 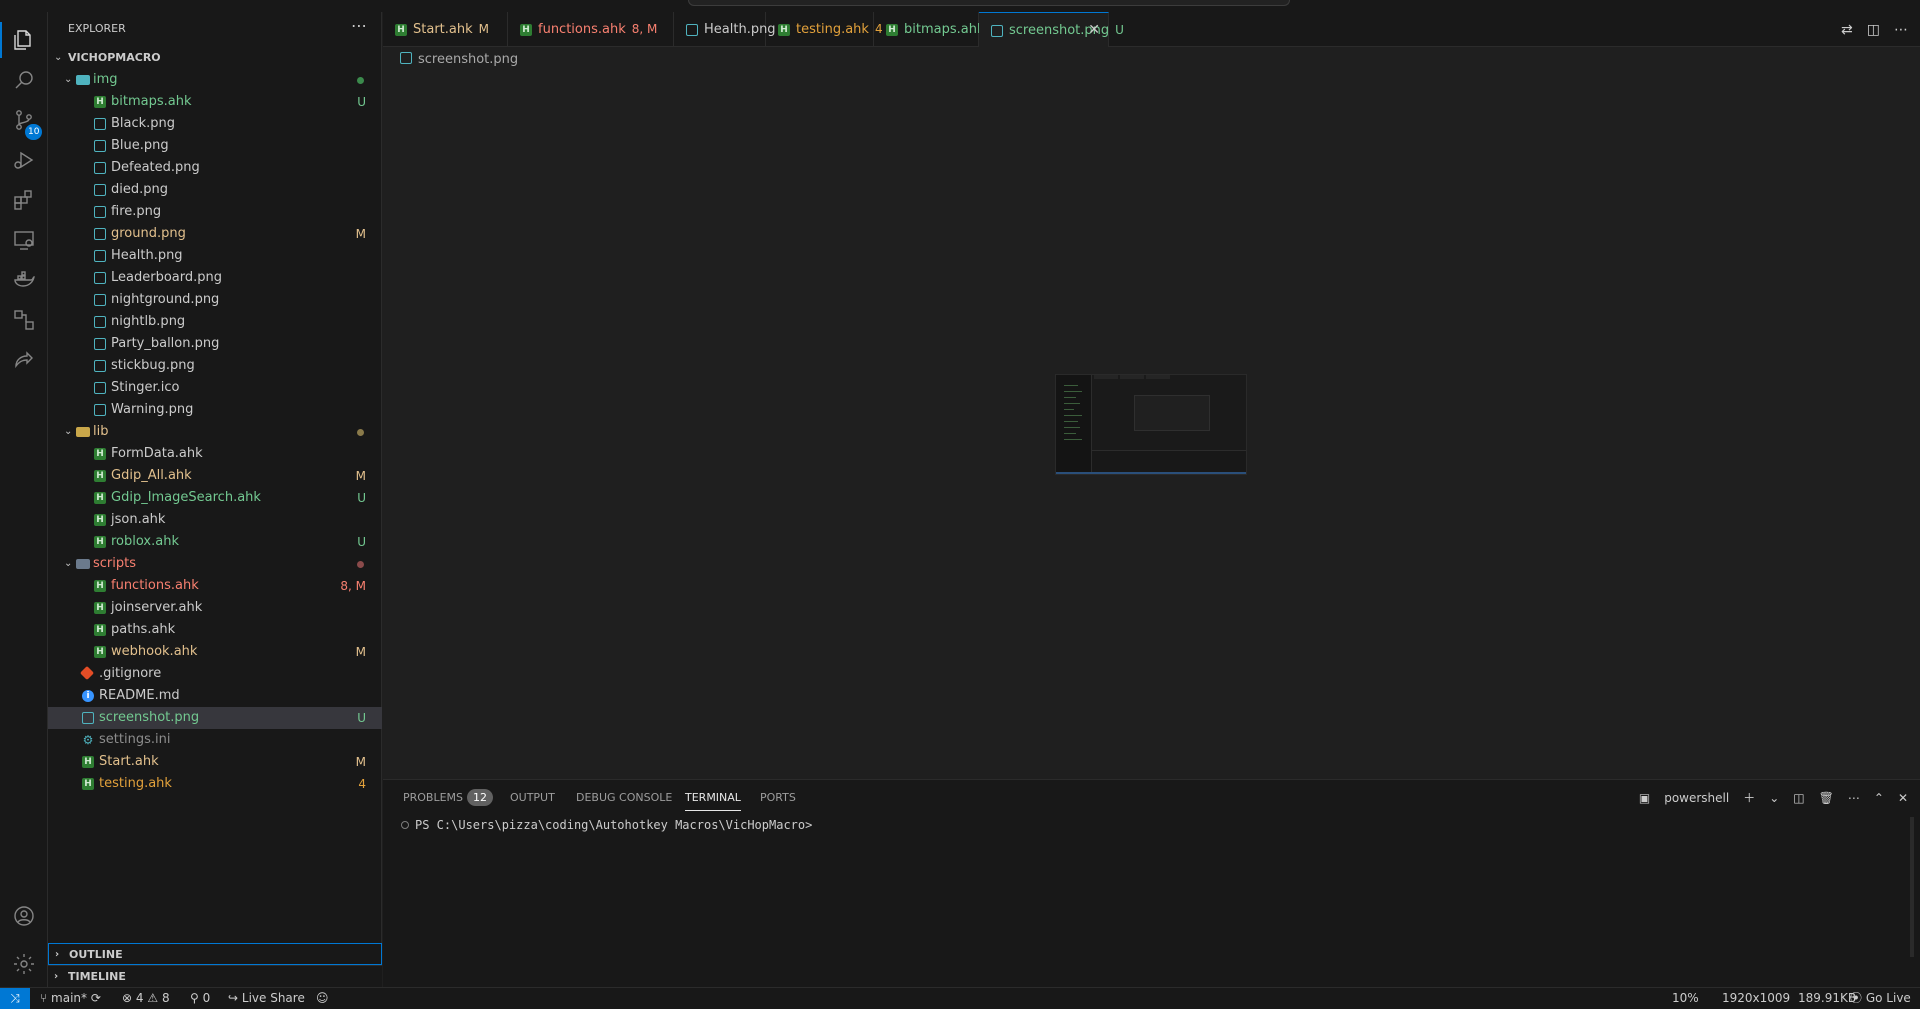 I want to click on editor-tab: H Start.ahk M, so click(x=445, y=29).